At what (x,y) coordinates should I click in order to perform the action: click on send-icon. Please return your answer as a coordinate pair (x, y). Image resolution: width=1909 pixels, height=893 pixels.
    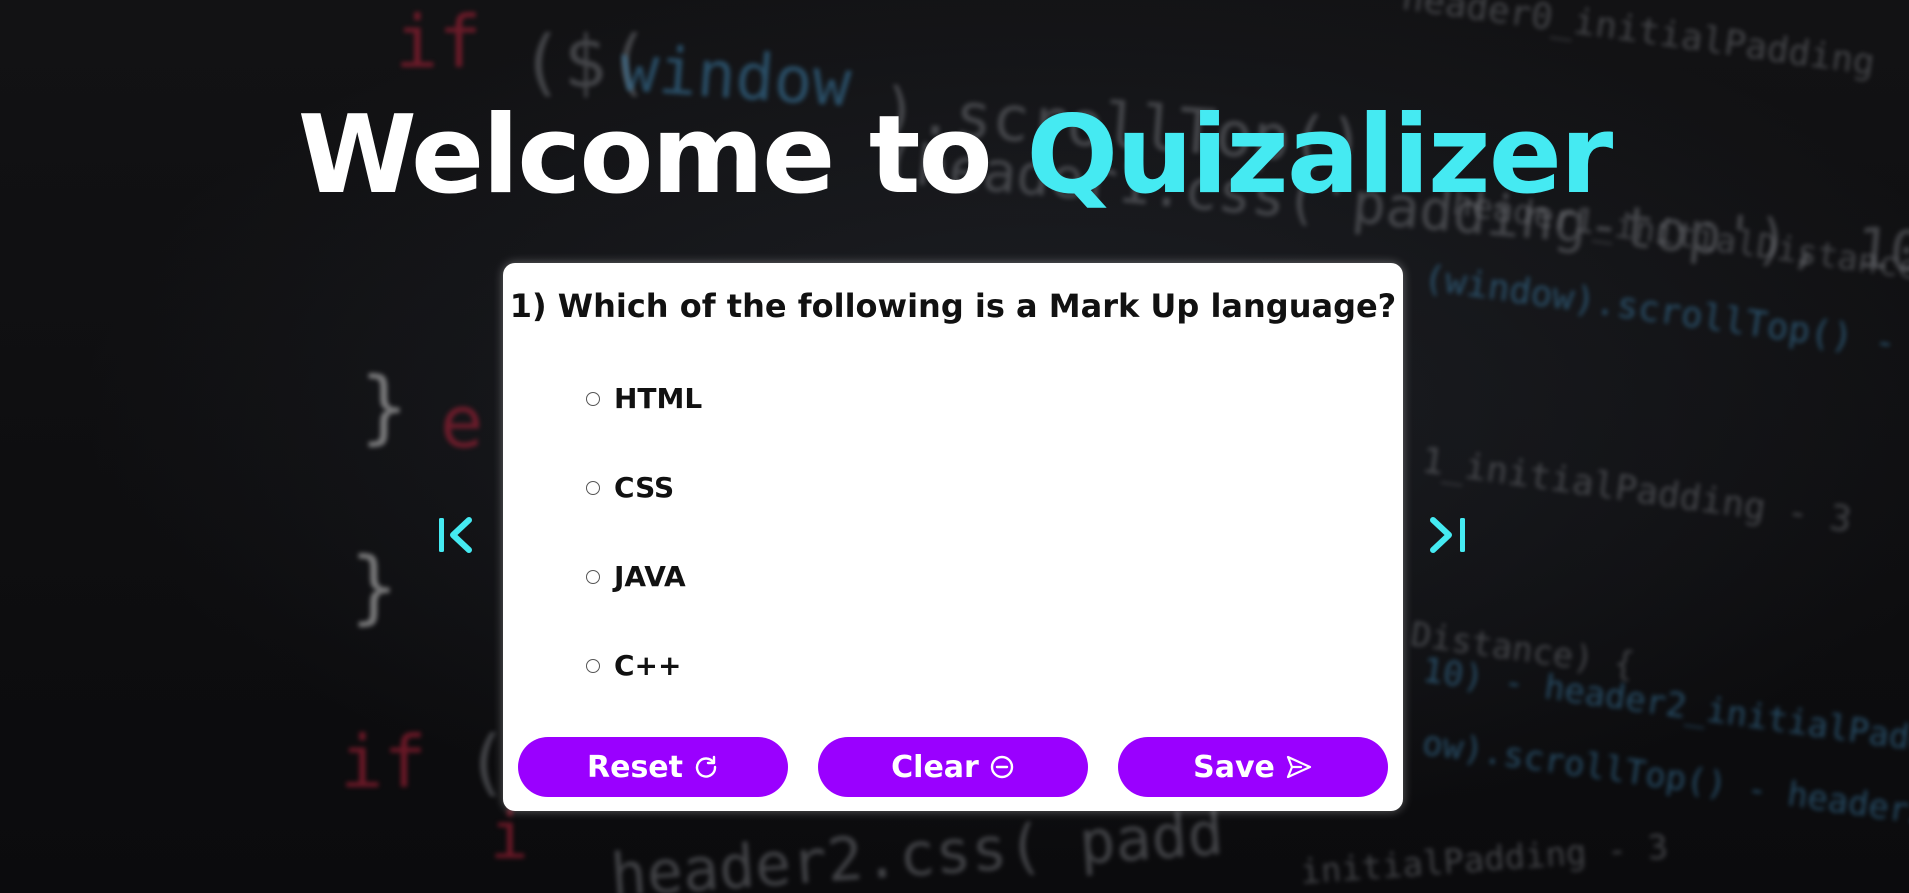
    Looking at the image, I should click on (1298, 767).